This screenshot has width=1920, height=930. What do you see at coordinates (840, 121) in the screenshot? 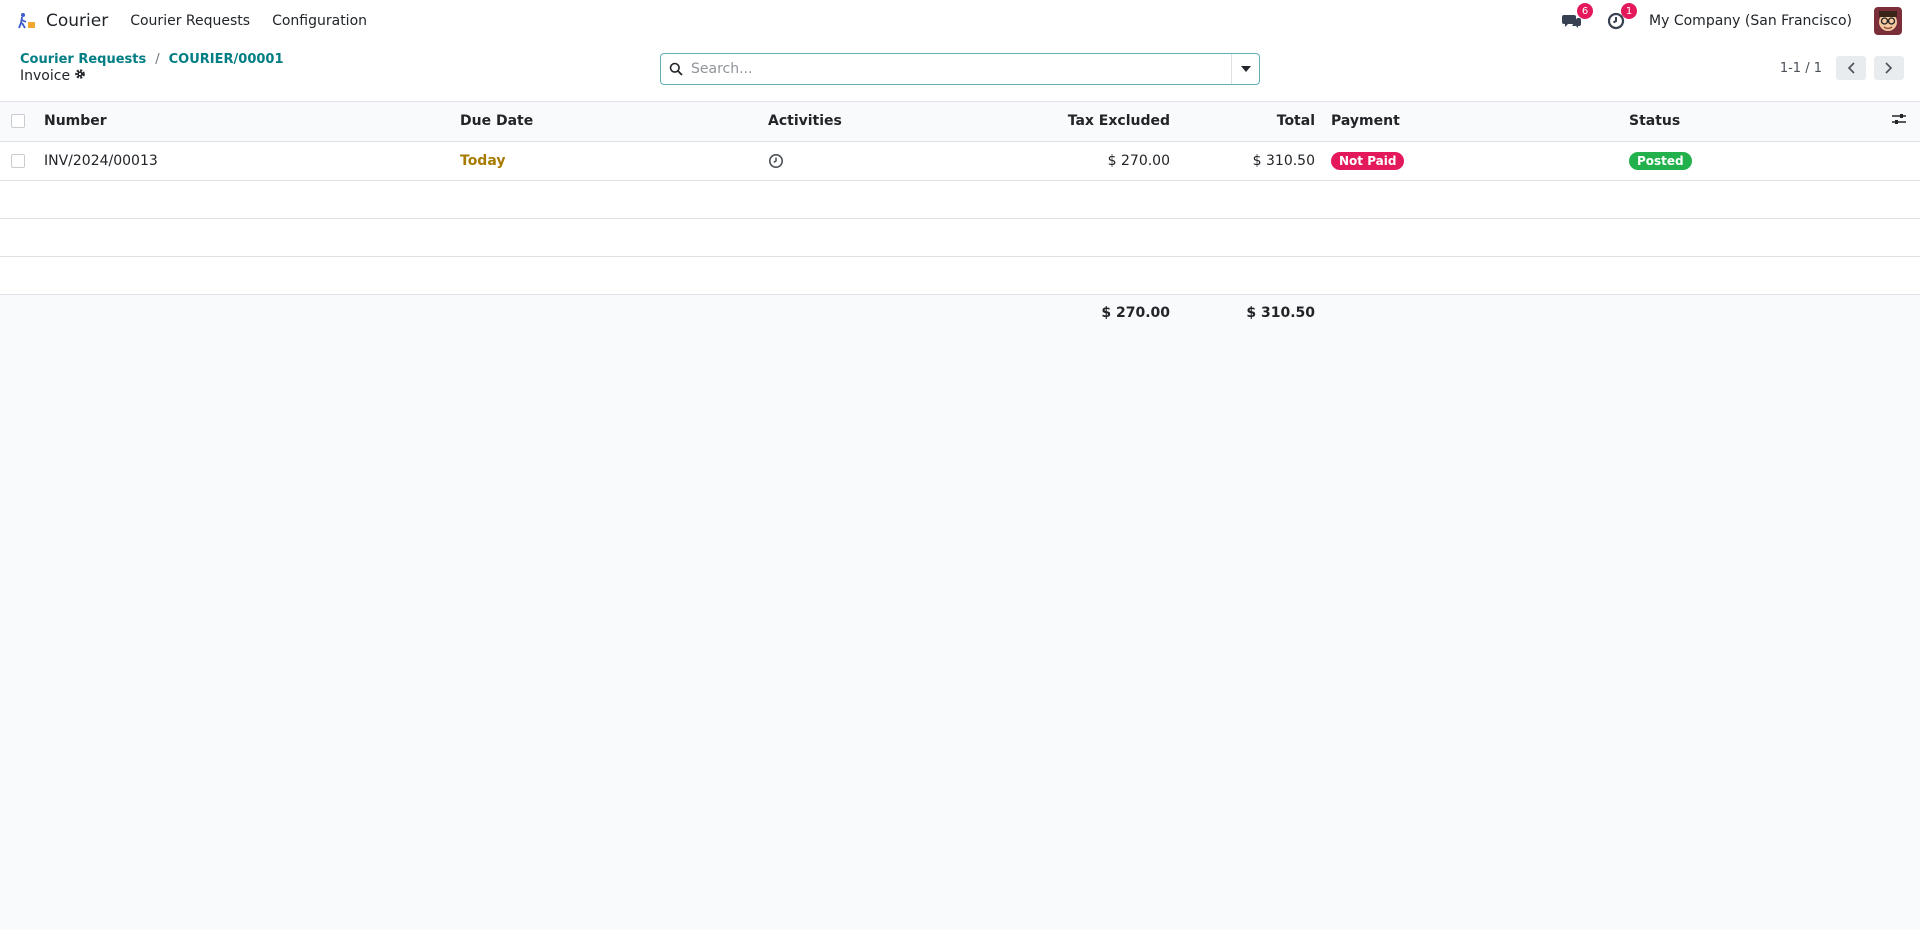
I see `column-activities: Activities` at bounding box center [840, 121].